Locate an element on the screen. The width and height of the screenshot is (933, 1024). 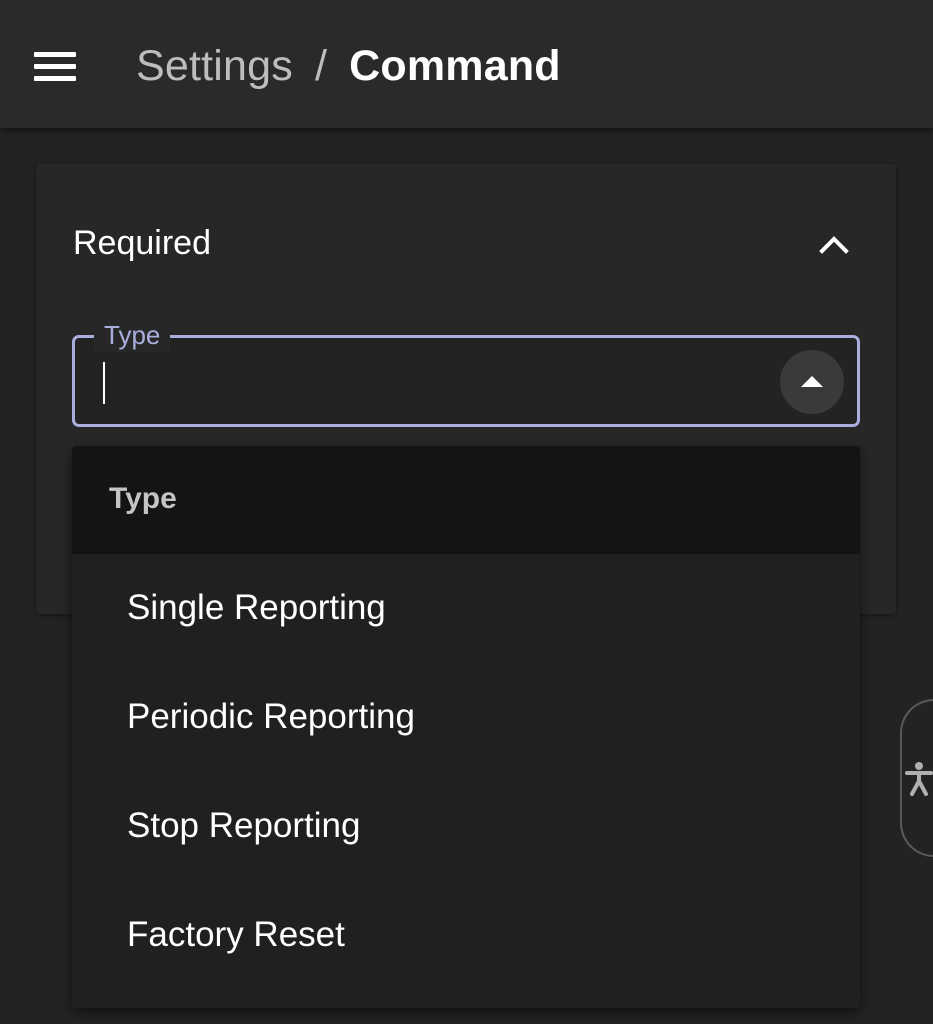
option-periodic-reporting: Periodic Reporting is located at coordinates (466, 717).